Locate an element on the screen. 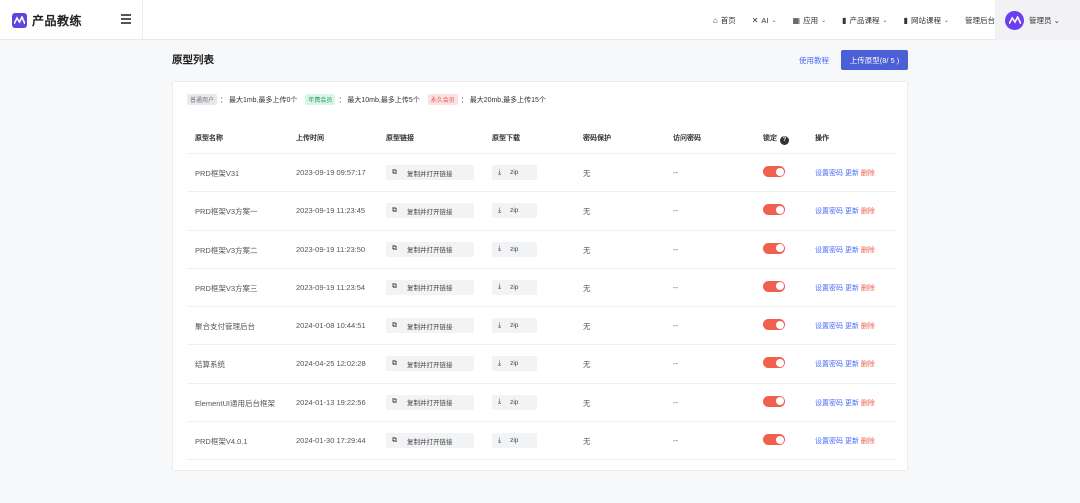  grid-icon: ▦ is located at coordinates (796, 20).